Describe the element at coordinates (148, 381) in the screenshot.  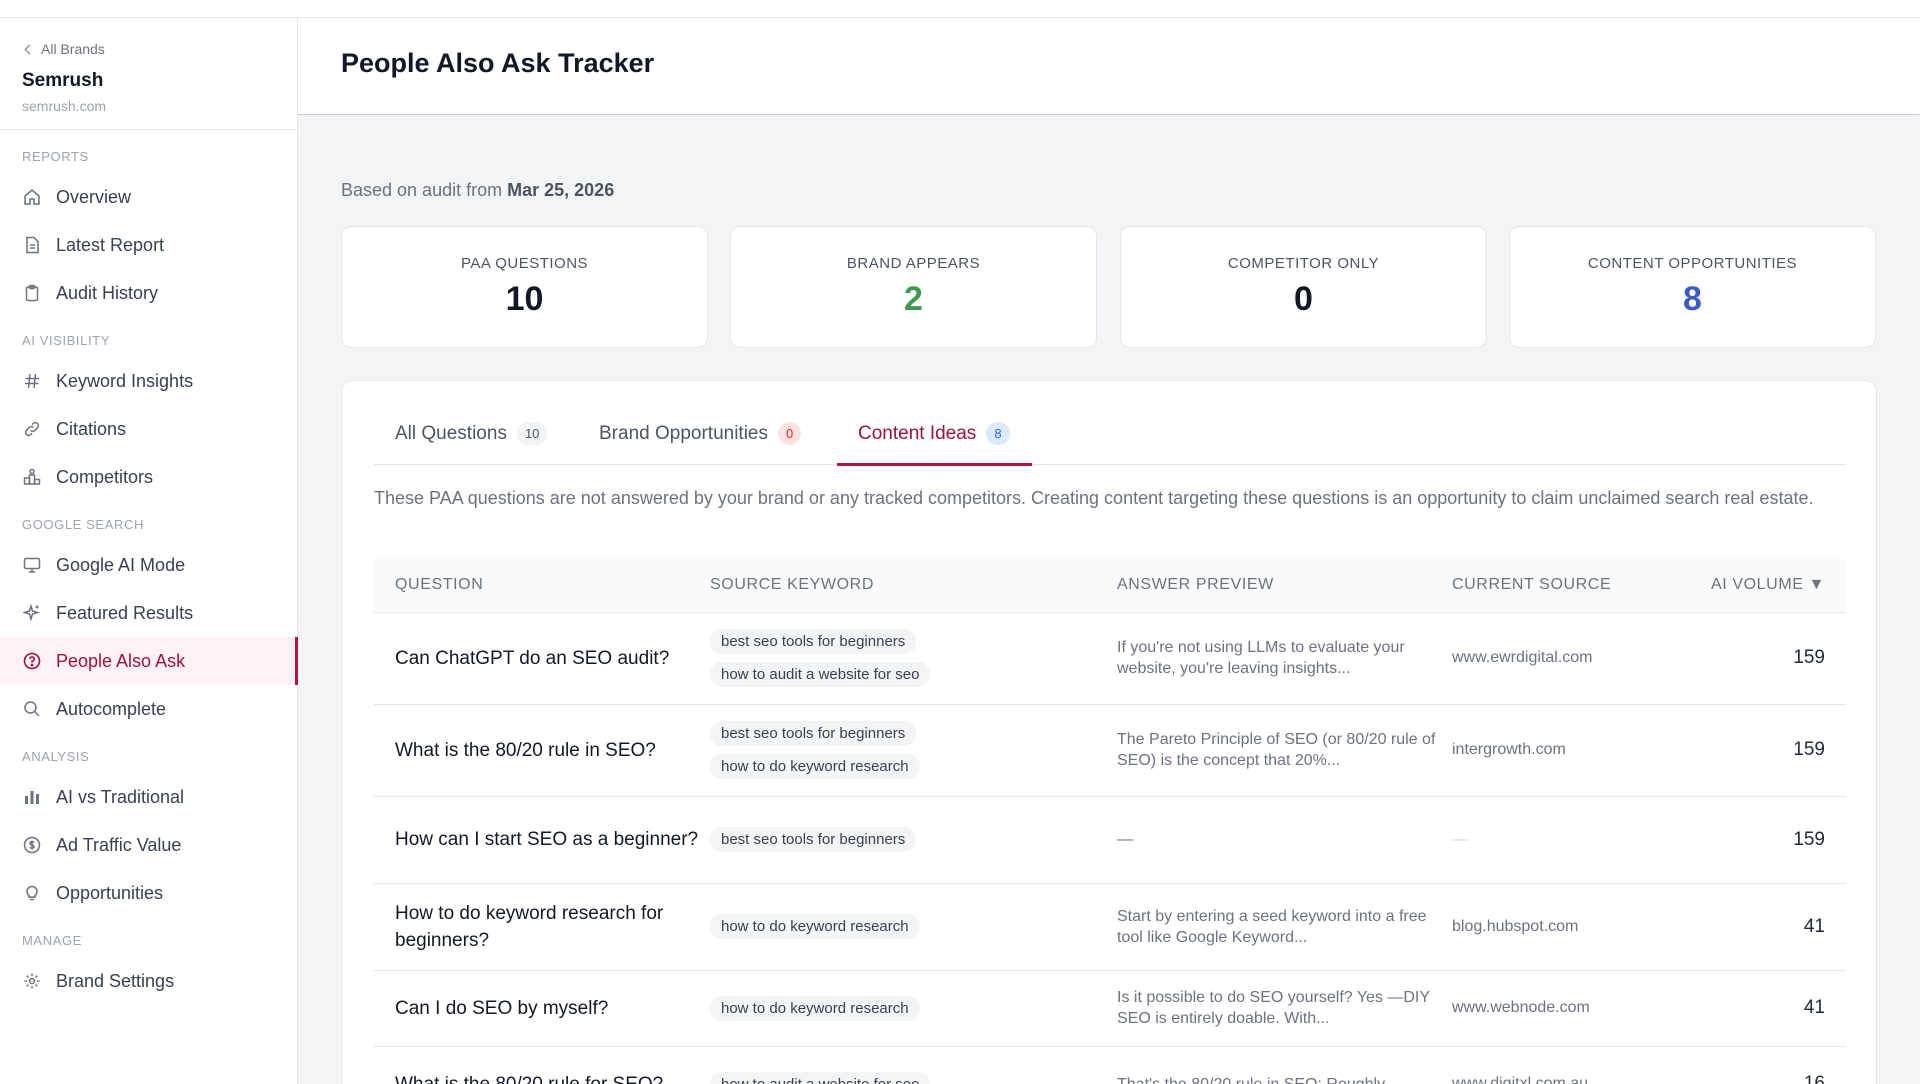
I see `sidebar-item-keyword-insights: Keyword Insights` at that location.